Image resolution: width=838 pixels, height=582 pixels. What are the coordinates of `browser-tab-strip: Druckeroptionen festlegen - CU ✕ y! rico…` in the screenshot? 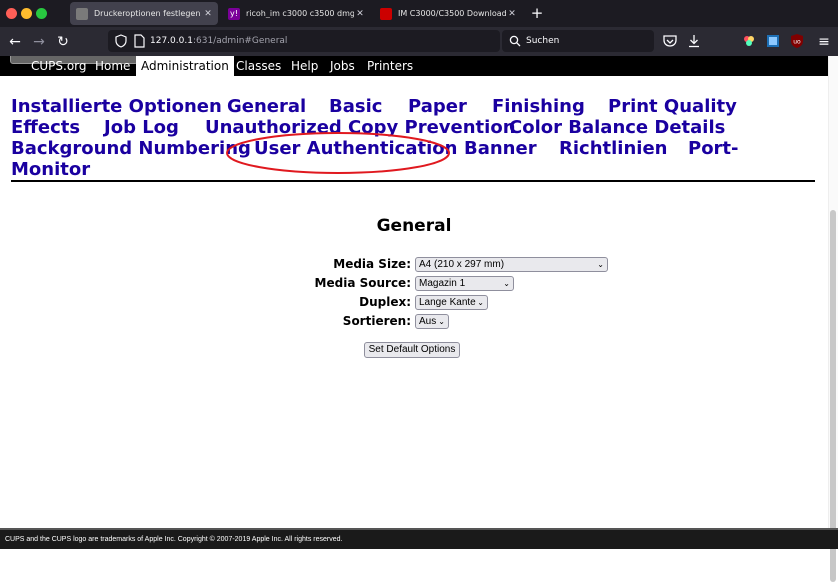 It's located at (419, 13).